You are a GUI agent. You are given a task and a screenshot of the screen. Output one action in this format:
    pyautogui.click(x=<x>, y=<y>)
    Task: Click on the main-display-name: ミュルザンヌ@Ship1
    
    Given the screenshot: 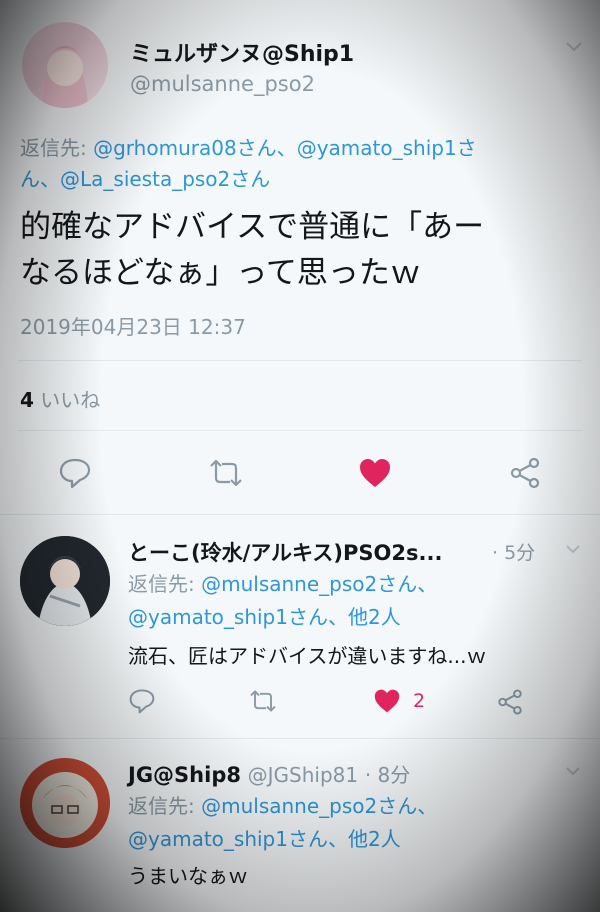 What is the action you would take?
    pyautogui.click(x=242, y=52)
    